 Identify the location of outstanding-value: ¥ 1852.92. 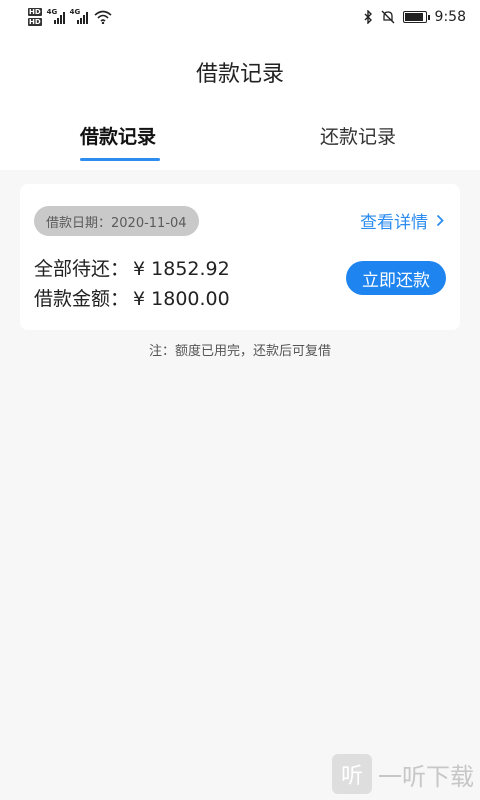
(181, 269).